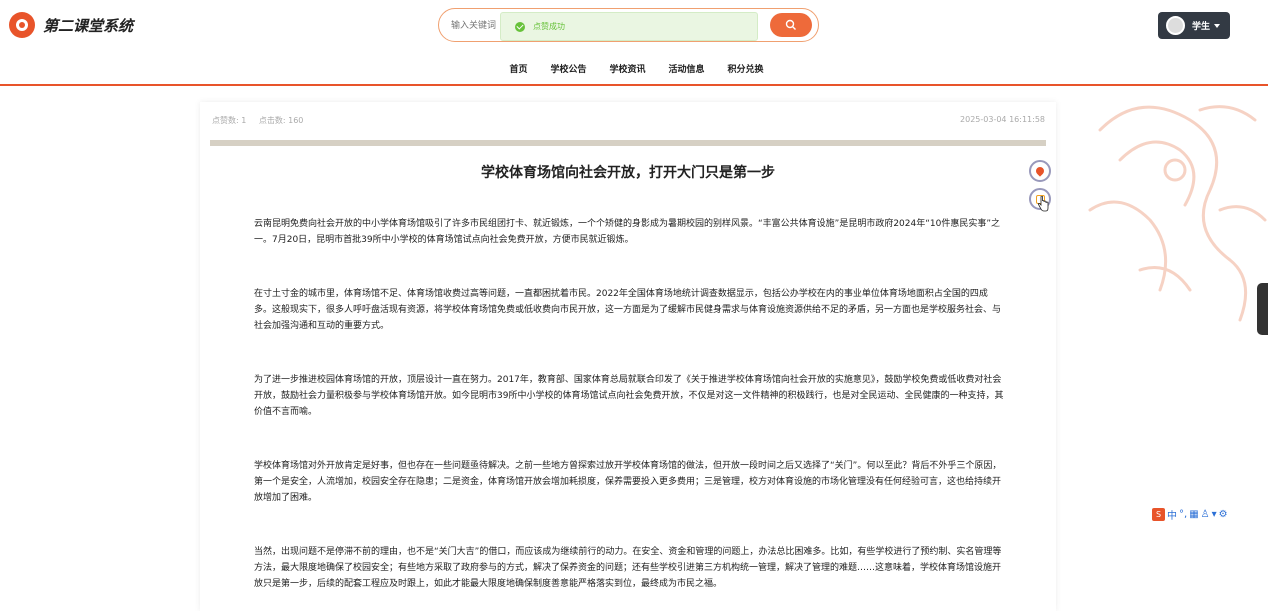  I want to click on caret-down-icon, so click(1217, 25).